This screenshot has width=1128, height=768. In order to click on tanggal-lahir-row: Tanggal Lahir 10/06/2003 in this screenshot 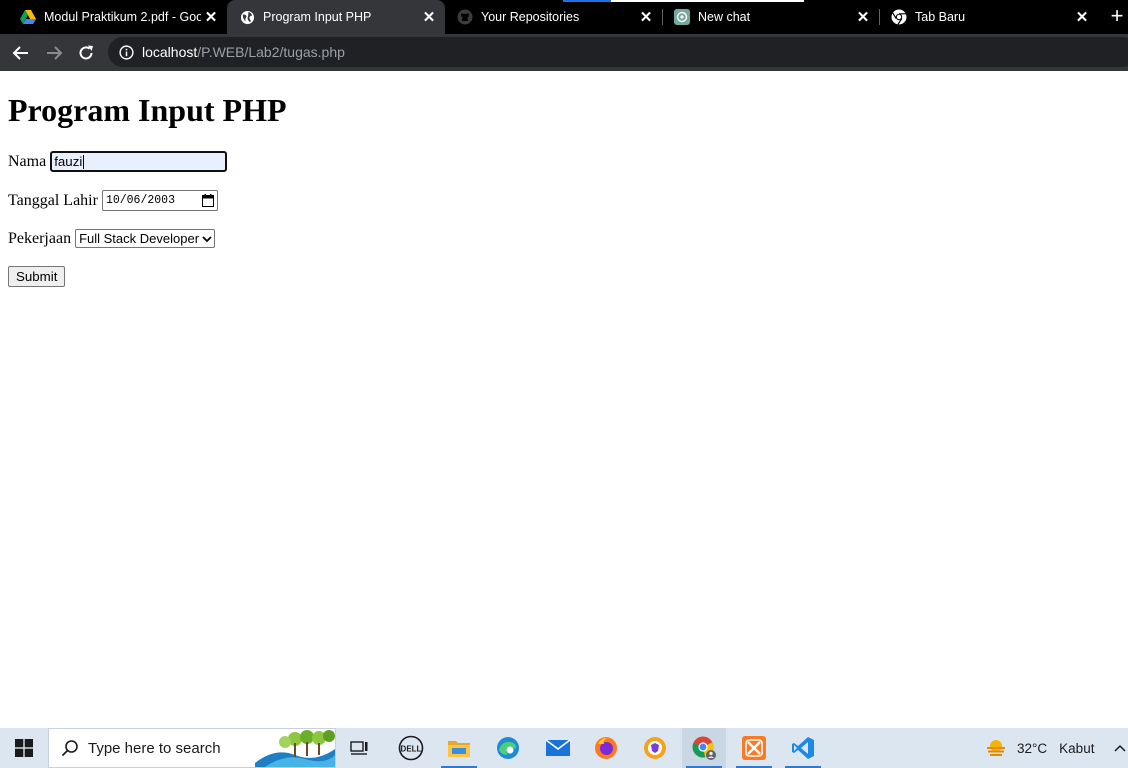, I will do `click(113, 200)`.